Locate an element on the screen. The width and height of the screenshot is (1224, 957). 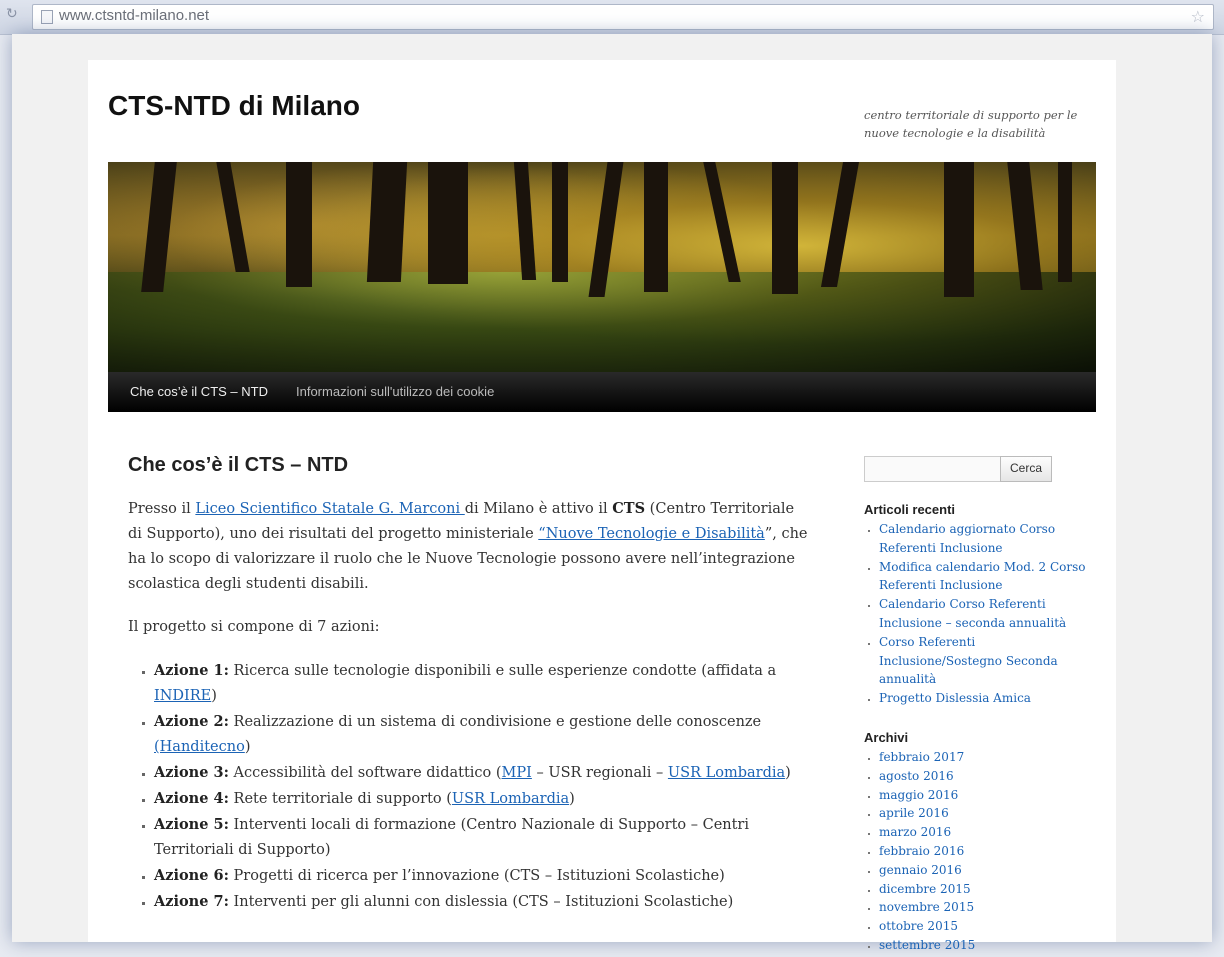
list-item: aprile 2016 is located at coordinates (985, 813).